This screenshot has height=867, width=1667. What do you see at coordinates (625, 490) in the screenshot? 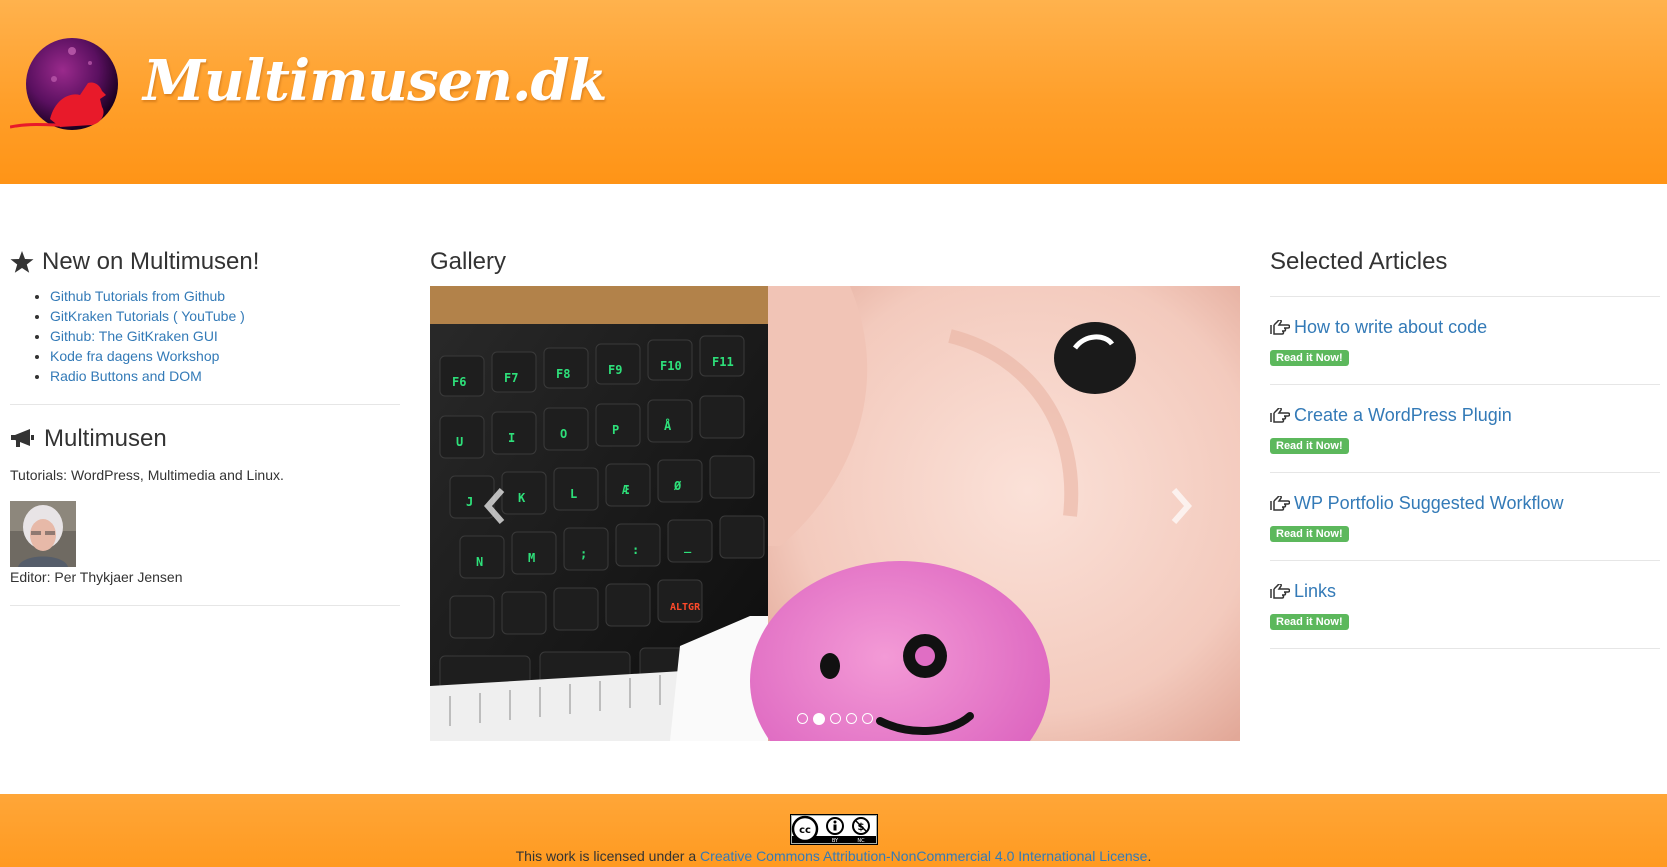
I see `svg-text: Æ` at bounding box center [625, 490].